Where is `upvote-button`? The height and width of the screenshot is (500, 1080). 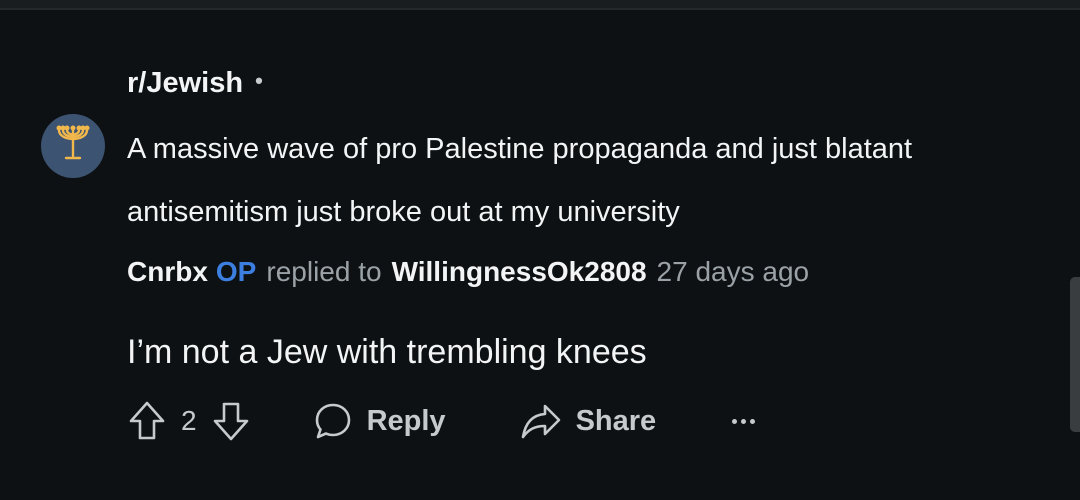 upvote-button is located at coordinates (147, 421).